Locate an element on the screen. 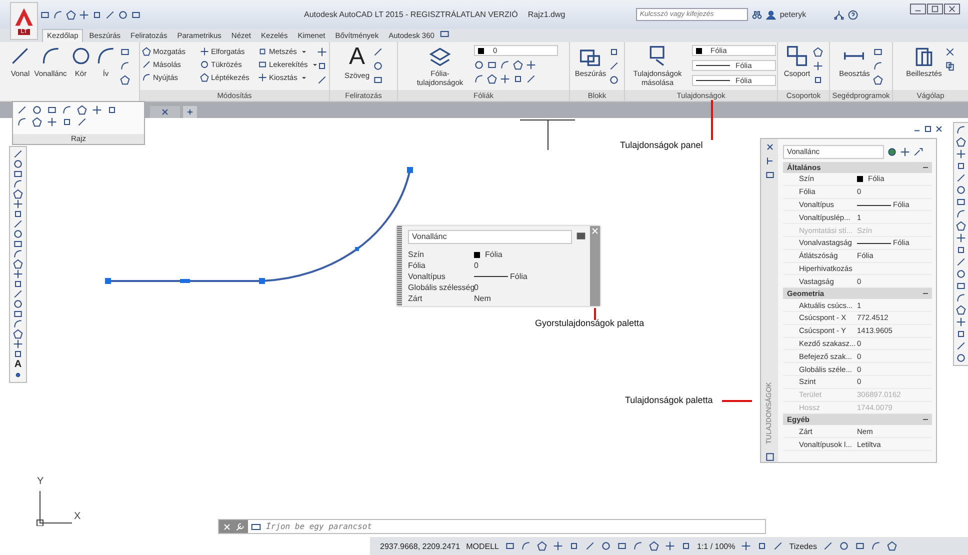 Image resolution: width=968 pixels, height=555 pixels. user-name: peteryk is located at coordinates (805, 14).